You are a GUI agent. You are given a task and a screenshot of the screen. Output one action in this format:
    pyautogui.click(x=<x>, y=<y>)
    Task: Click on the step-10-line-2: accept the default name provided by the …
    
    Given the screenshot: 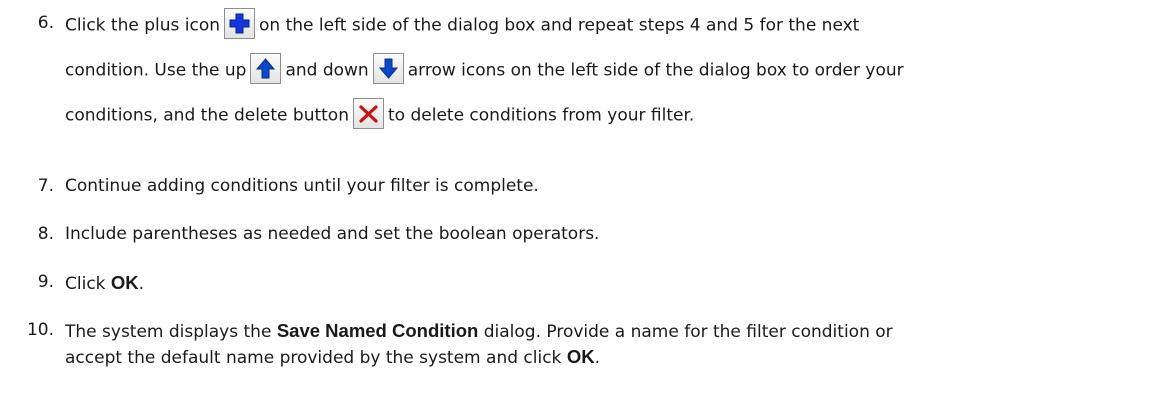 What is the action you would take?
    pyautogui.click(x=332, y=357)
    